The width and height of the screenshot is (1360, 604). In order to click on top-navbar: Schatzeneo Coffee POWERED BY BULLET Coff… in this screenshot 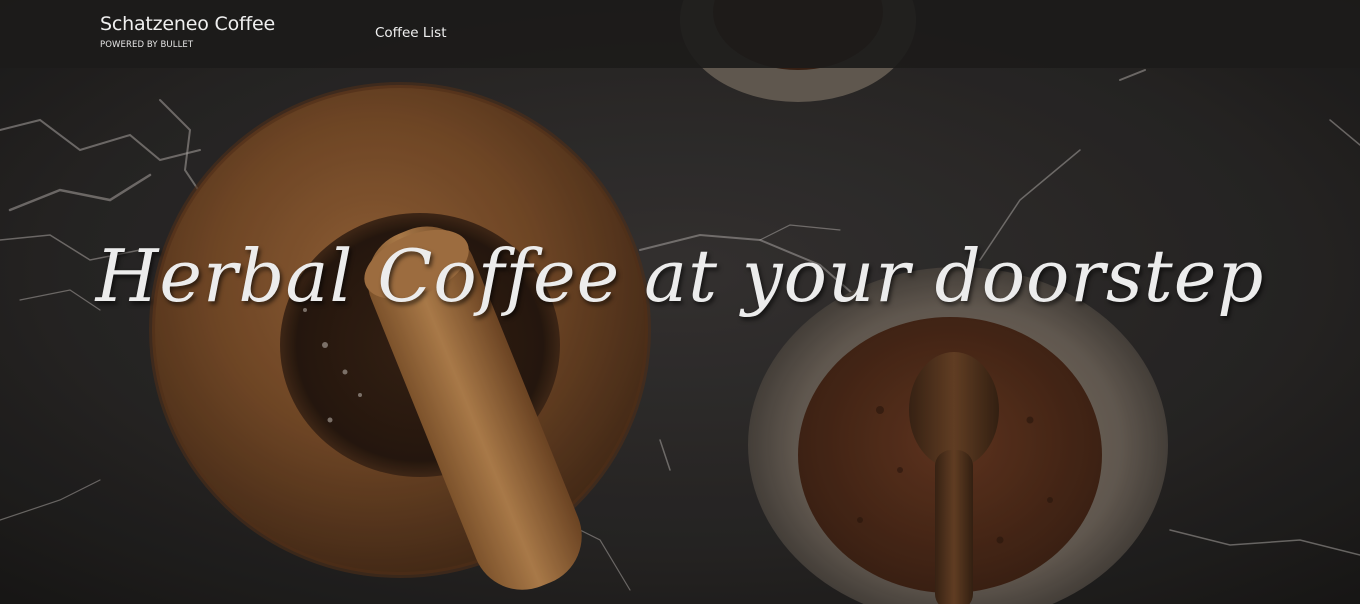, I will do `click(680, 34)`.